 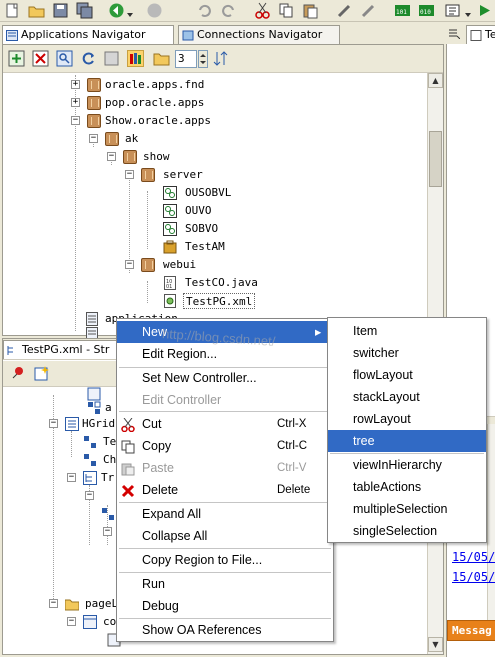 What do you see at coordinates (62, 349) in the screenshot?
I see `tab-structure: TestPG.xml - Str` at bounding box center [62, 349].